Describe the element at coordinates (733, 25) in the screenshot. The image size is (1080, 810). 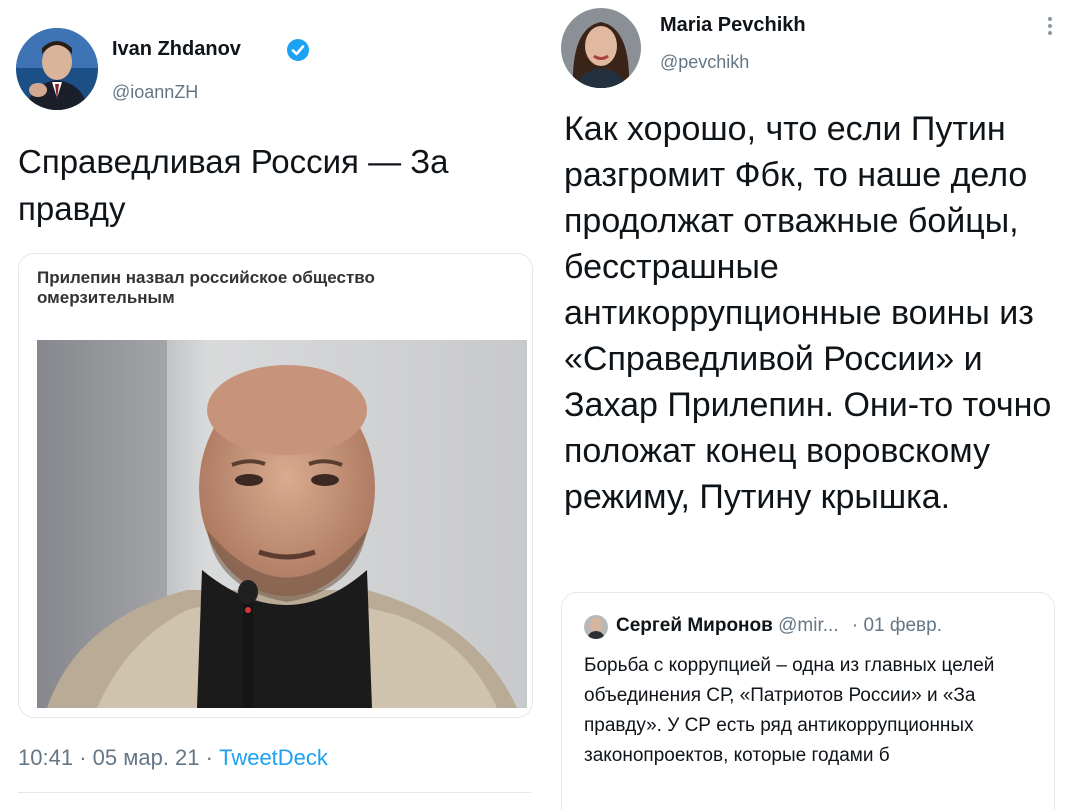
I see `author-name: Maria Pevchikh` at that location.